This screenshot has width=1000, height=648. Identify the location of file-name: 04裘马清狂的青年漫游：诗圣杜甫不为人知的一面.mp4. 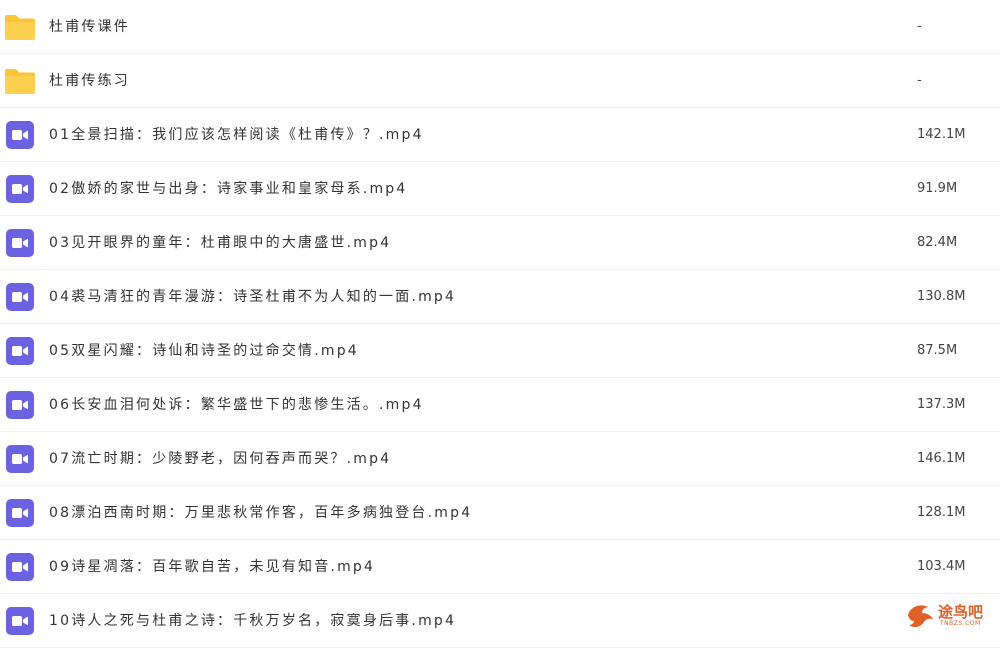
(252, 297).